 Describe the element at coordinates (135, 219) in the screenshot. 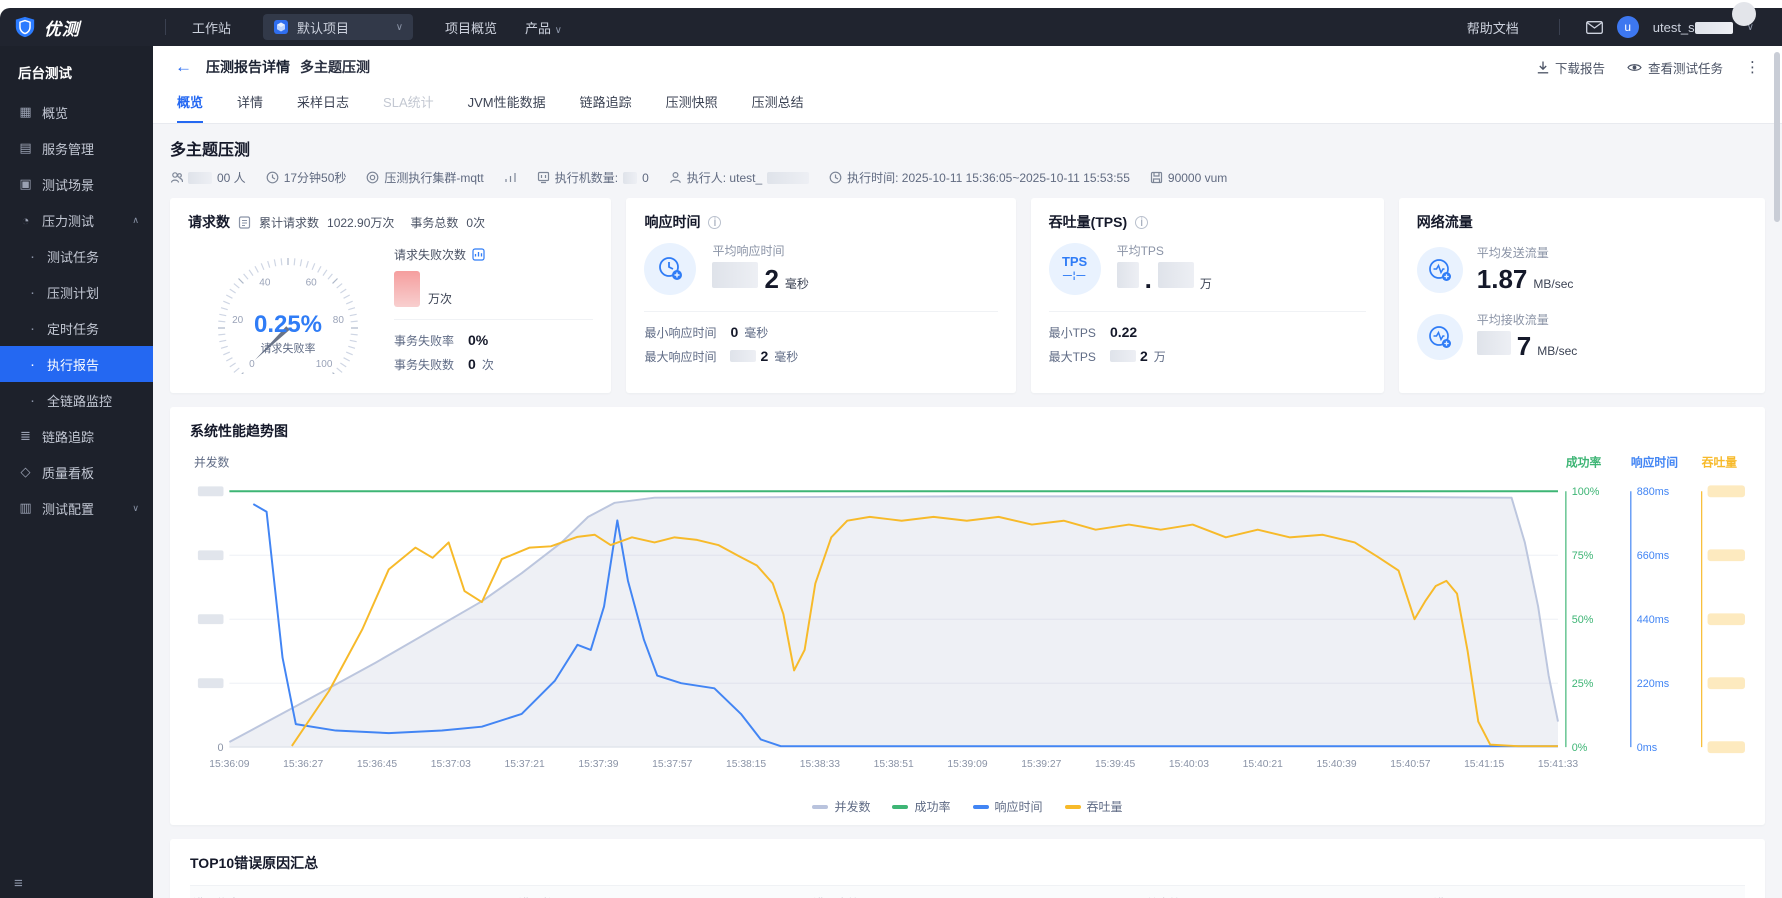

I see `chevron-up-icon: ∧` at that location.